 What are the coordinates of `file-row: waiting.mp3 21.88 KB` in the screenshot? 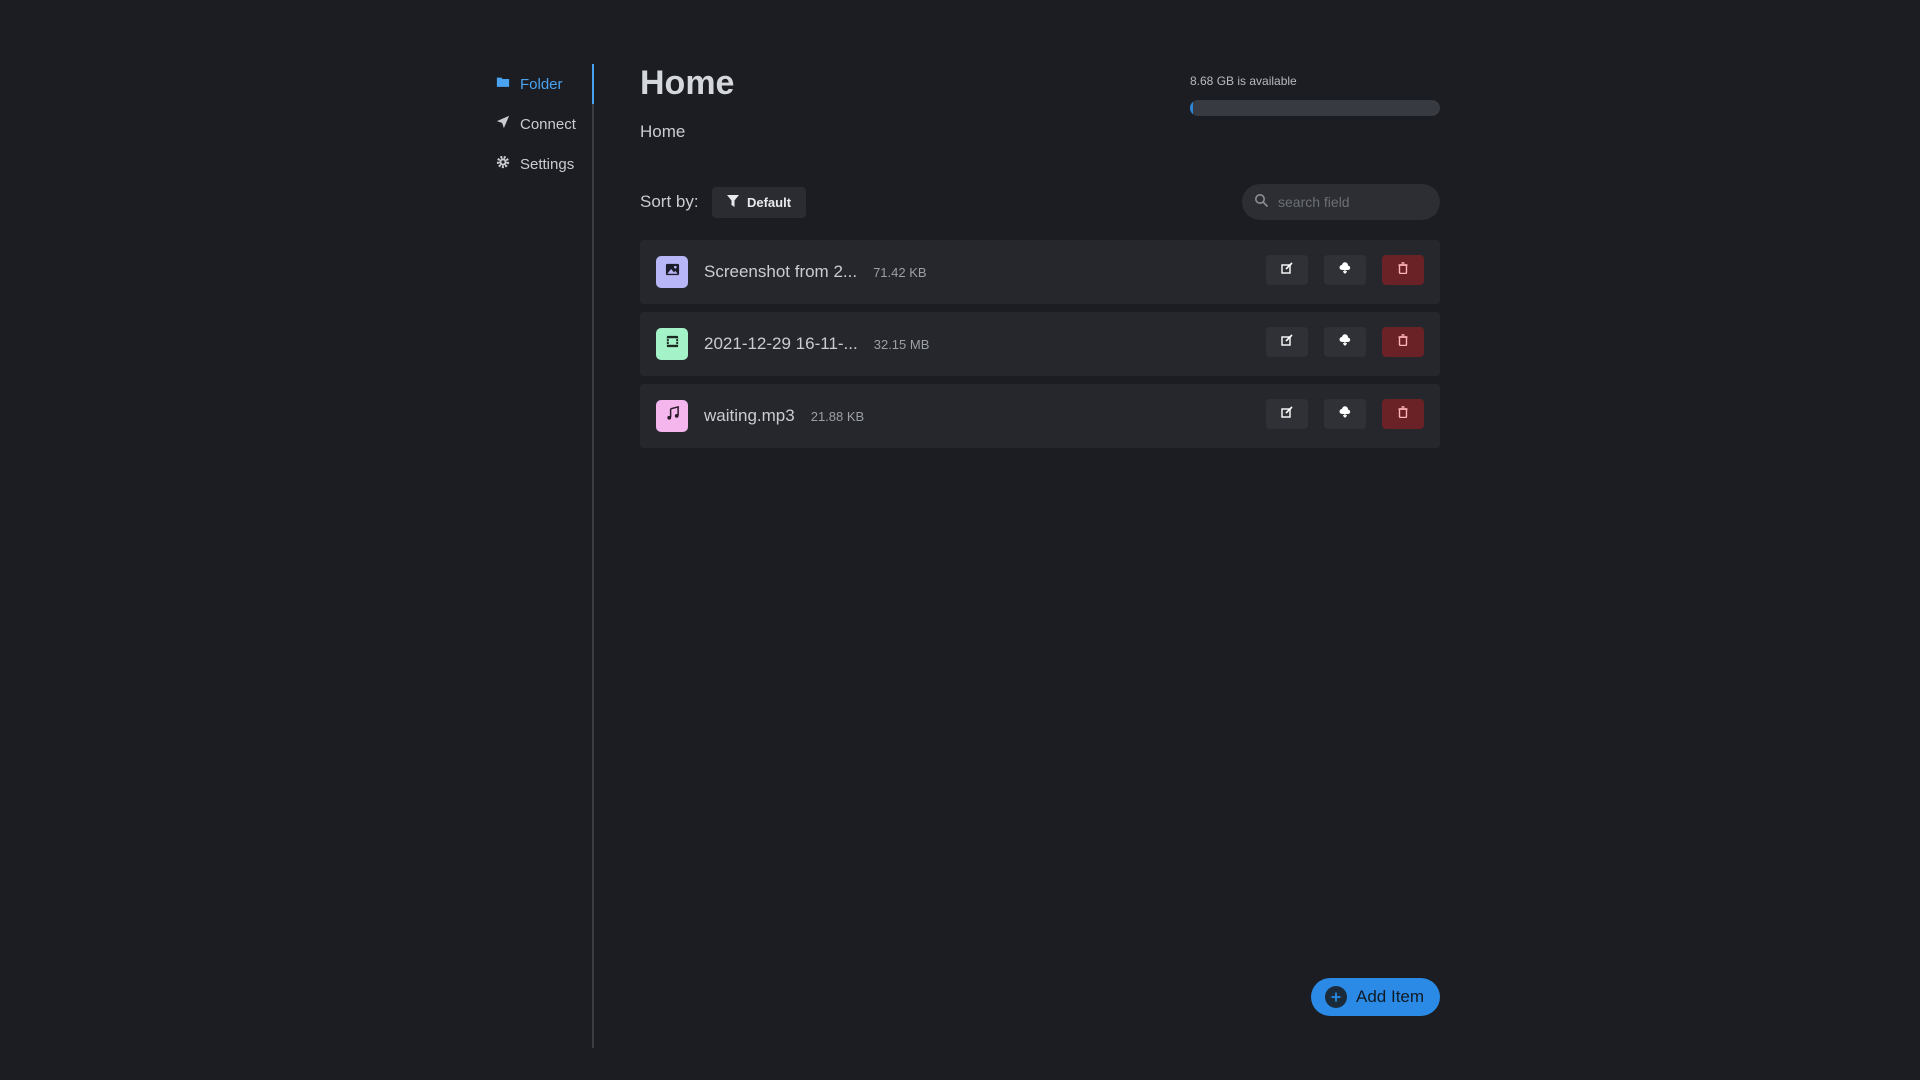 It's located at (1040, 416).